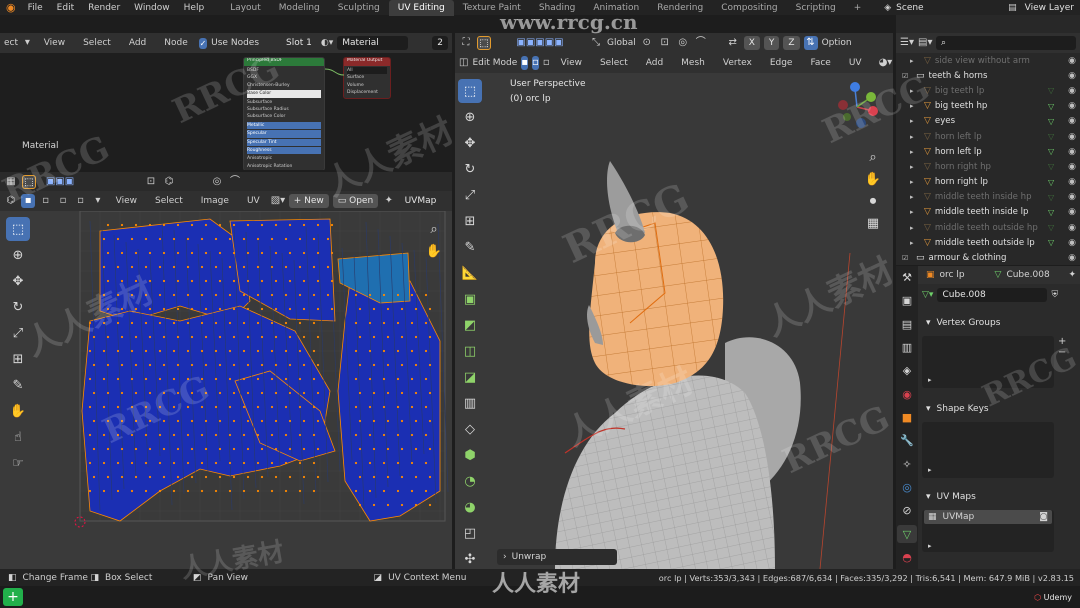 Image resolution: width=1080 pixels, height=608 pixels. I want to click on outliner-row: ▸ ▽ big teeth hp ▽ ◉, so click(988, 106).